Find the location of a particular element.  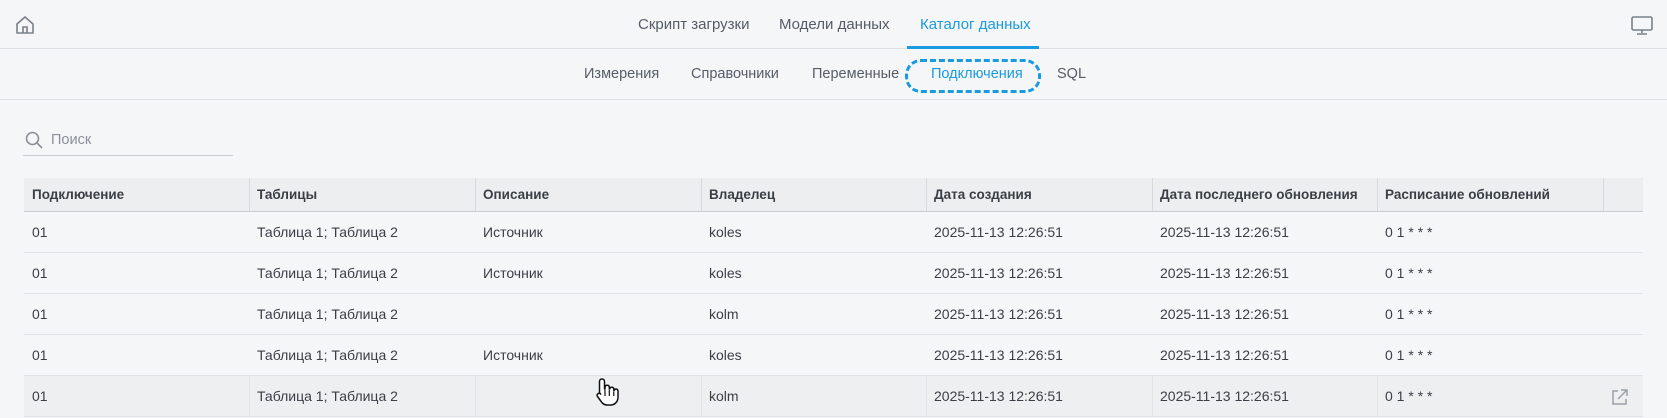

column-header-description: Описание is located at coordinates (512, 194).